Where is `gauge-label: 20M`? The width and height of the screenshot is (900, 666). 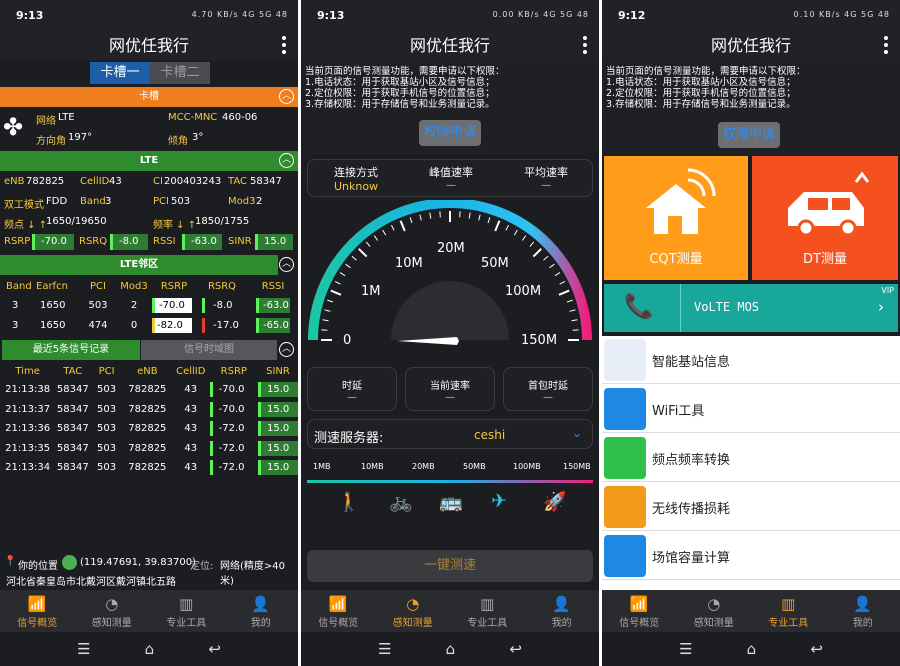
gauge-label: 20M is located at coordinates (451, 248).